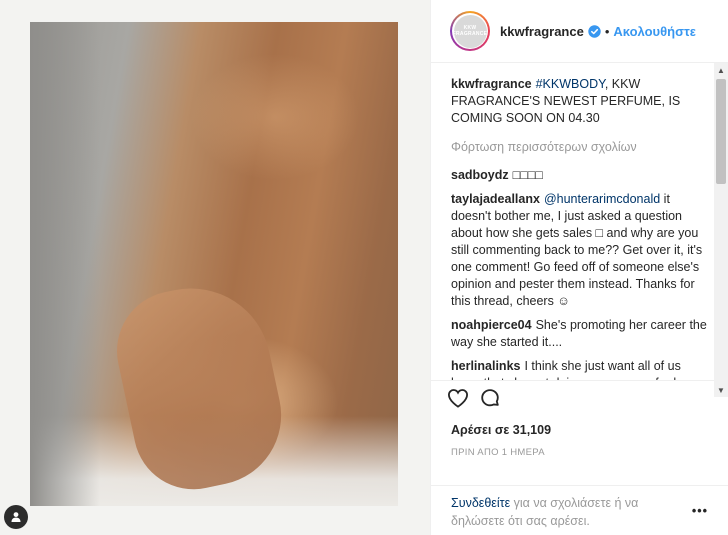  I want to click on comment-button, so click(495, 401).